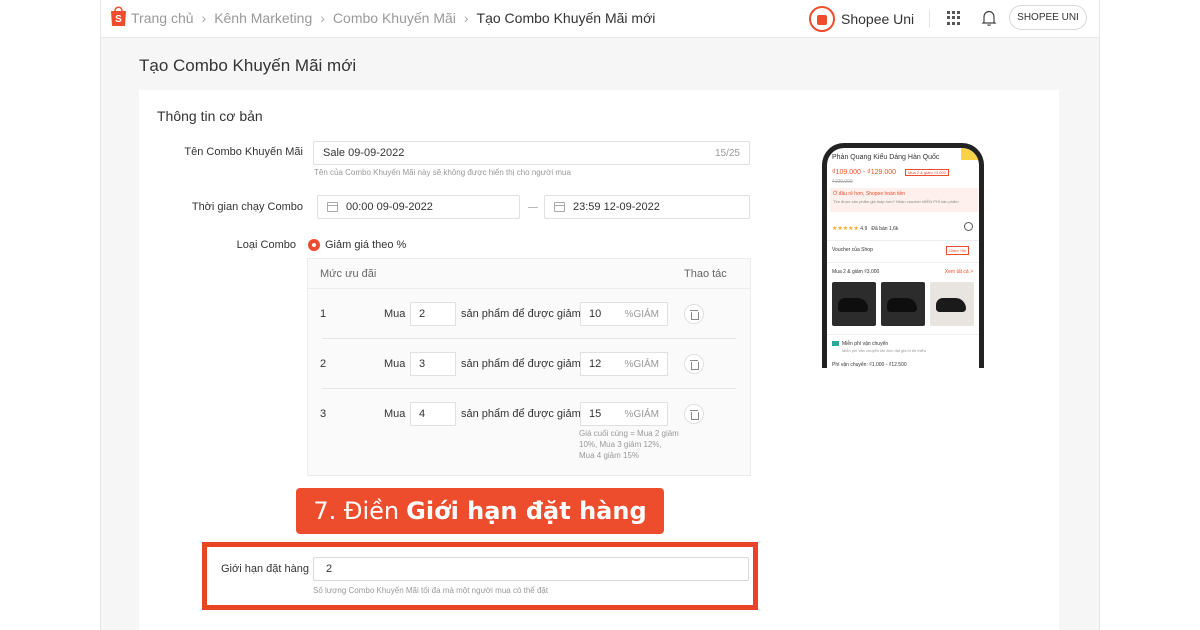 The image size is (1200, 630). I want to click on shopee-logo-icon: S, so click(118, 16).